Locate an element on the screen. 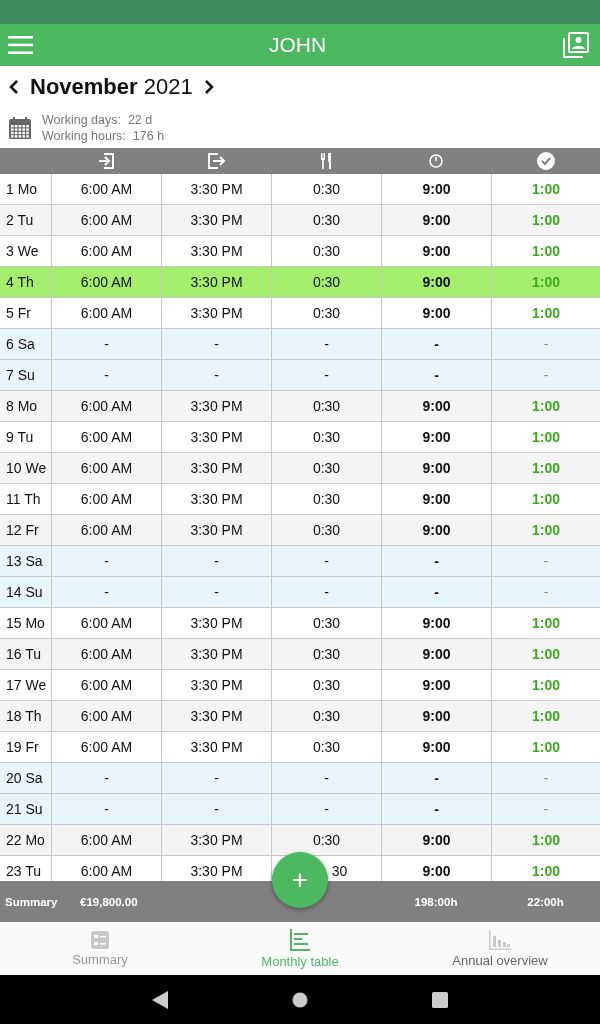  table-row: 1 Mo 6:00 AM 3:30 PM 0:30 9:00 1:00 is located at coordinates (300, 189).